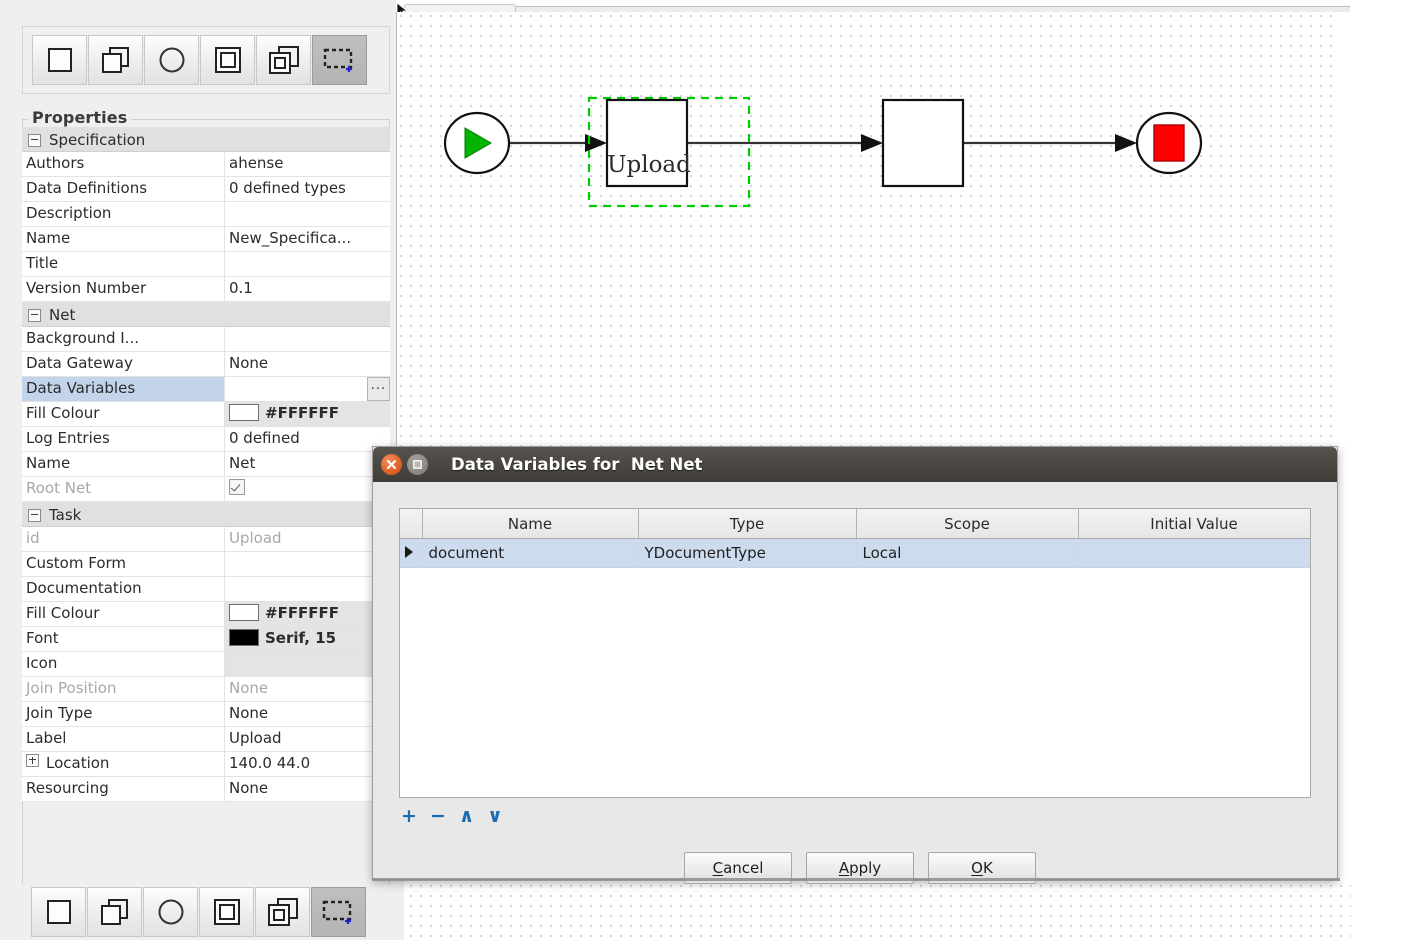 The image size is (1418, 940). I want to click on properties-scroll-strip, so click(14, 502).